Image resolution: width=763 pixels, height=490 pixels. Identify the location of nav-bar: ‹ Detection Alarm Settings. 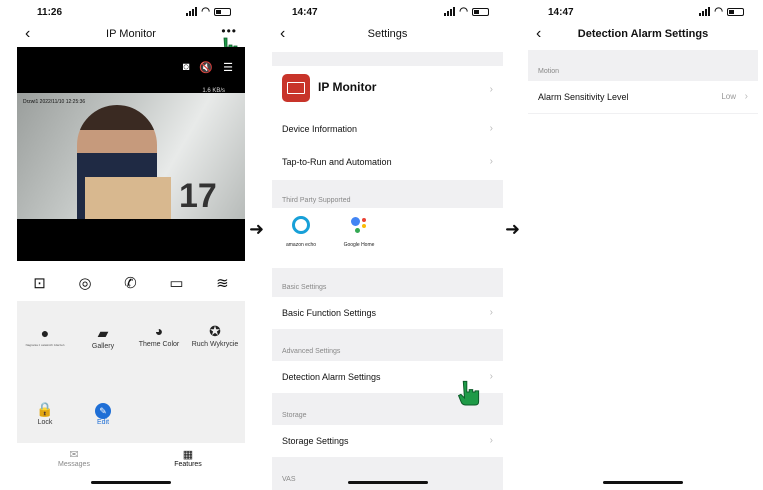
(643, 34).